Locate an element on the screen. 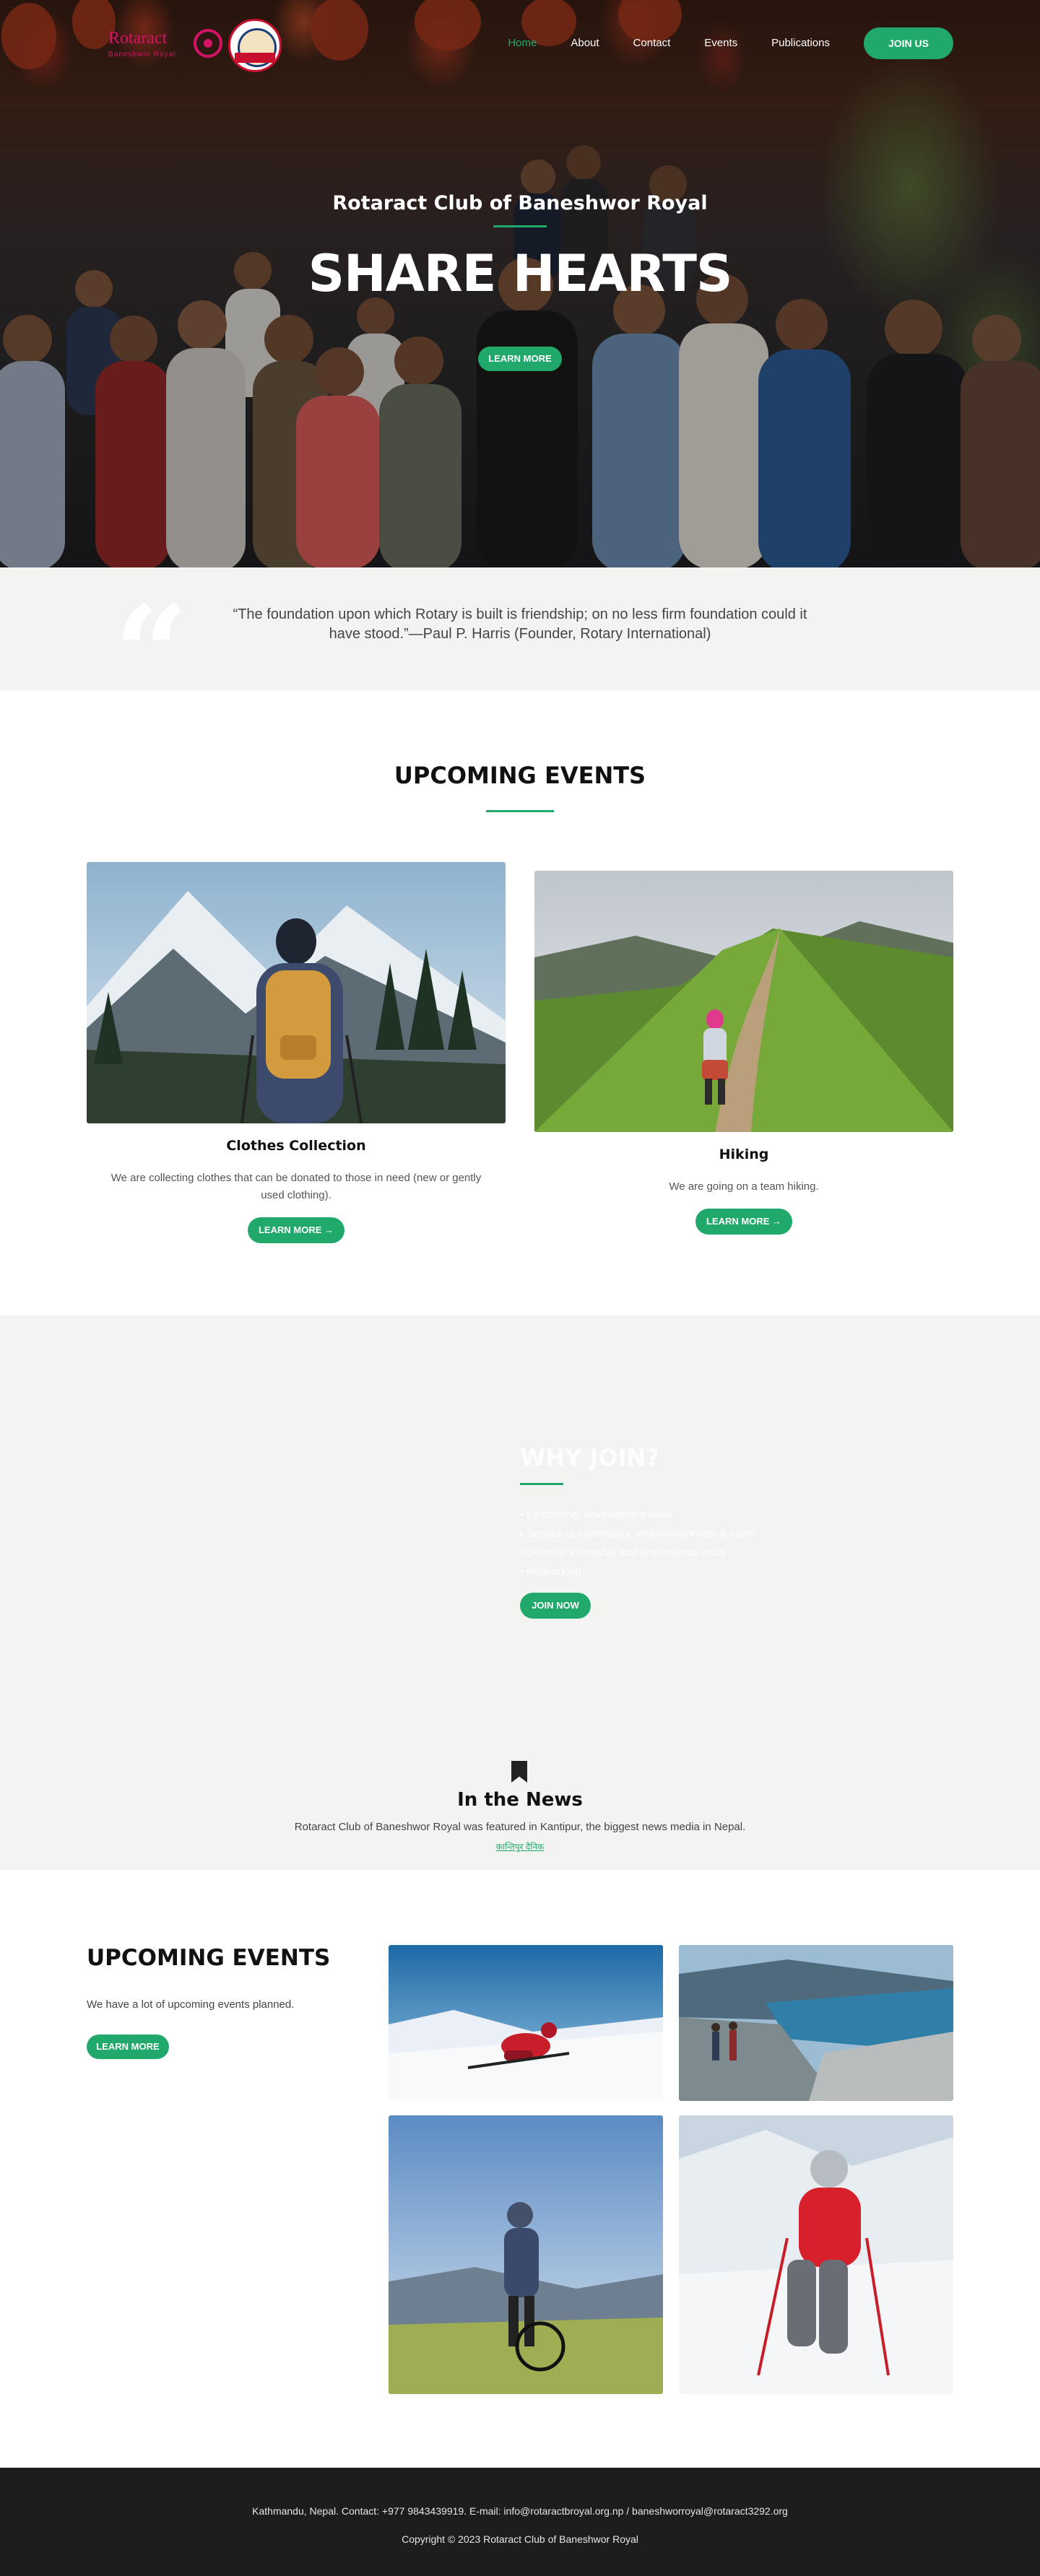 Image resolution: width=1040 pixels, height=2576 pixels. why-join-title: WHY JOIN? is located at coordinates (589, 1457).